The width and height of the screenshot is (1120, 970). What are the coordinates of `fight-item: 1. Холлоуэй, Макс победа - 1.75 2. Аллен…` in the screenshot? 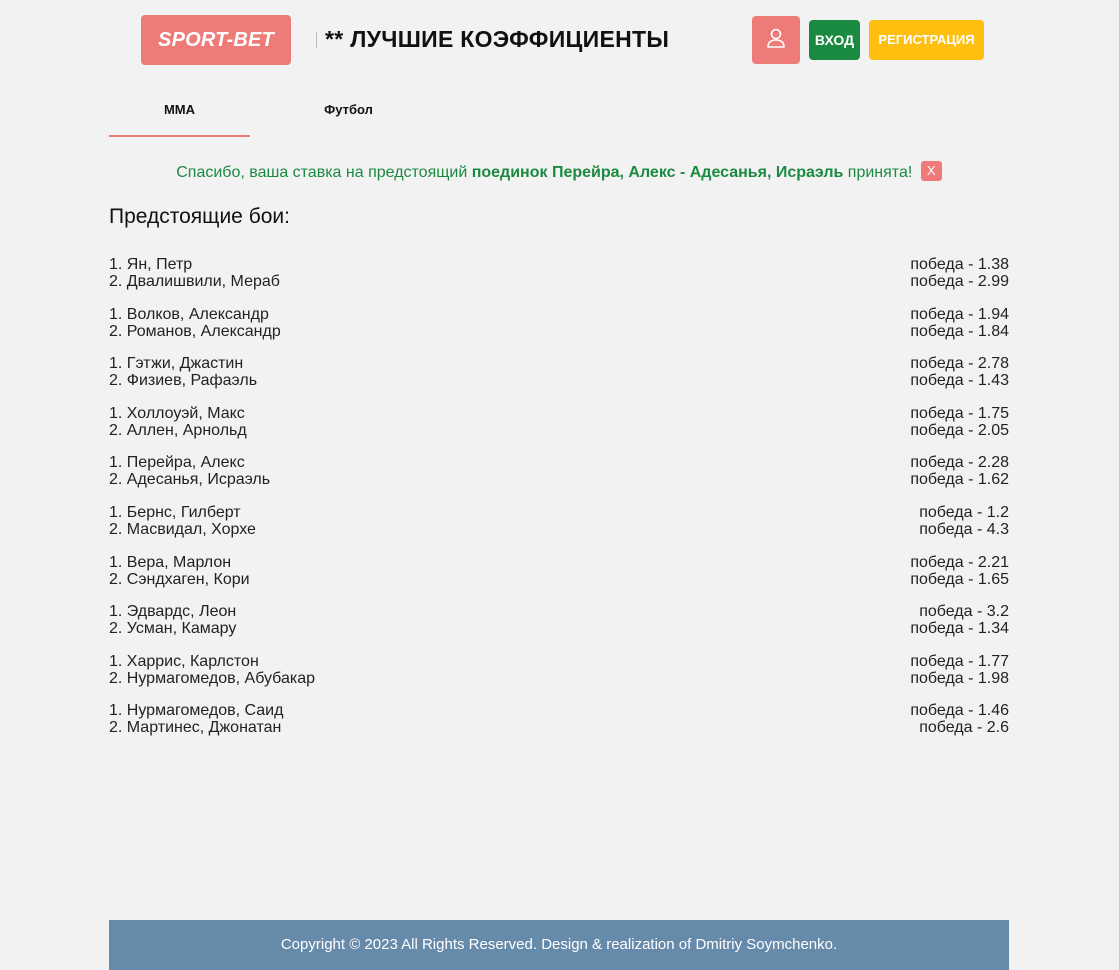 It's located at (559, 430).